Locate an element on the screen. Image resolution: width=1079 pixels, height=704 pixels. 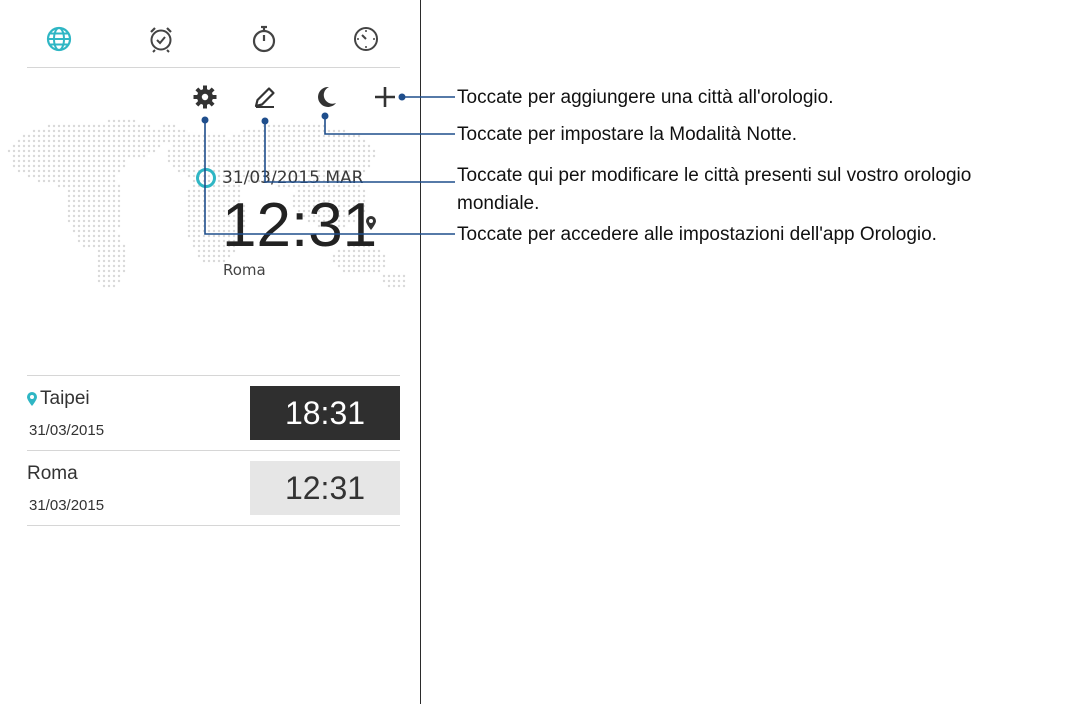
edit-cities-button is located at coordinates (265, 97).